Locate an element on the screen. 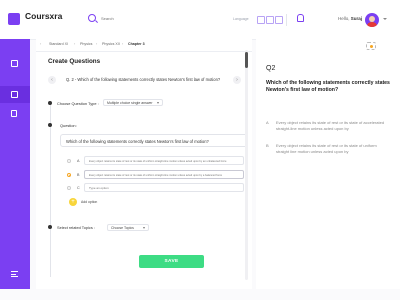 This screenshot has height=300, width=400. option-c-input is located at coordinates (164, 187).